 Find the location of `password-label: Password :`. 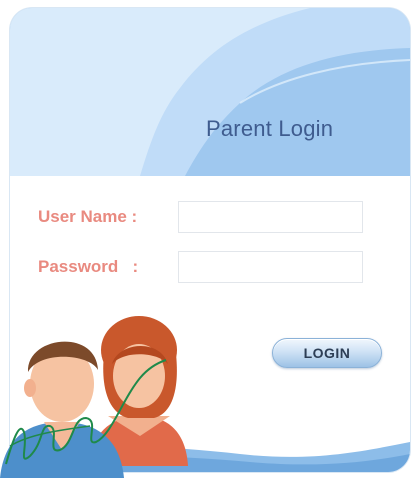

password-label: Password : is located at coordinates (88, 266).